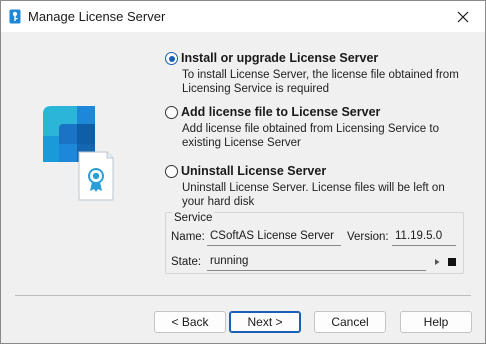  I want to click on stop-icon, so click(452, 262).